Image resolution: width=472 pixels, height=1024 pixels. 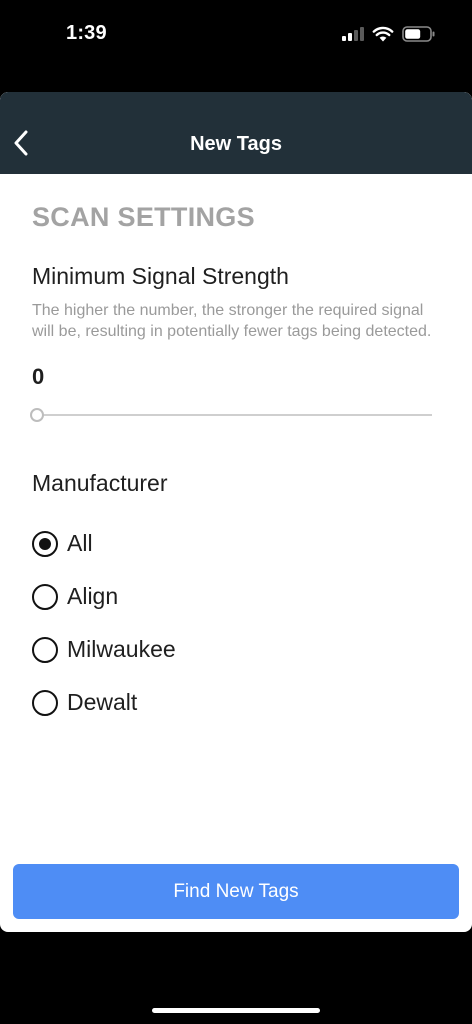 What do you see at coordinates (38, 376) in the screenshot?
I see `signal-strength-value: 0` at bounding box center [38, 376].